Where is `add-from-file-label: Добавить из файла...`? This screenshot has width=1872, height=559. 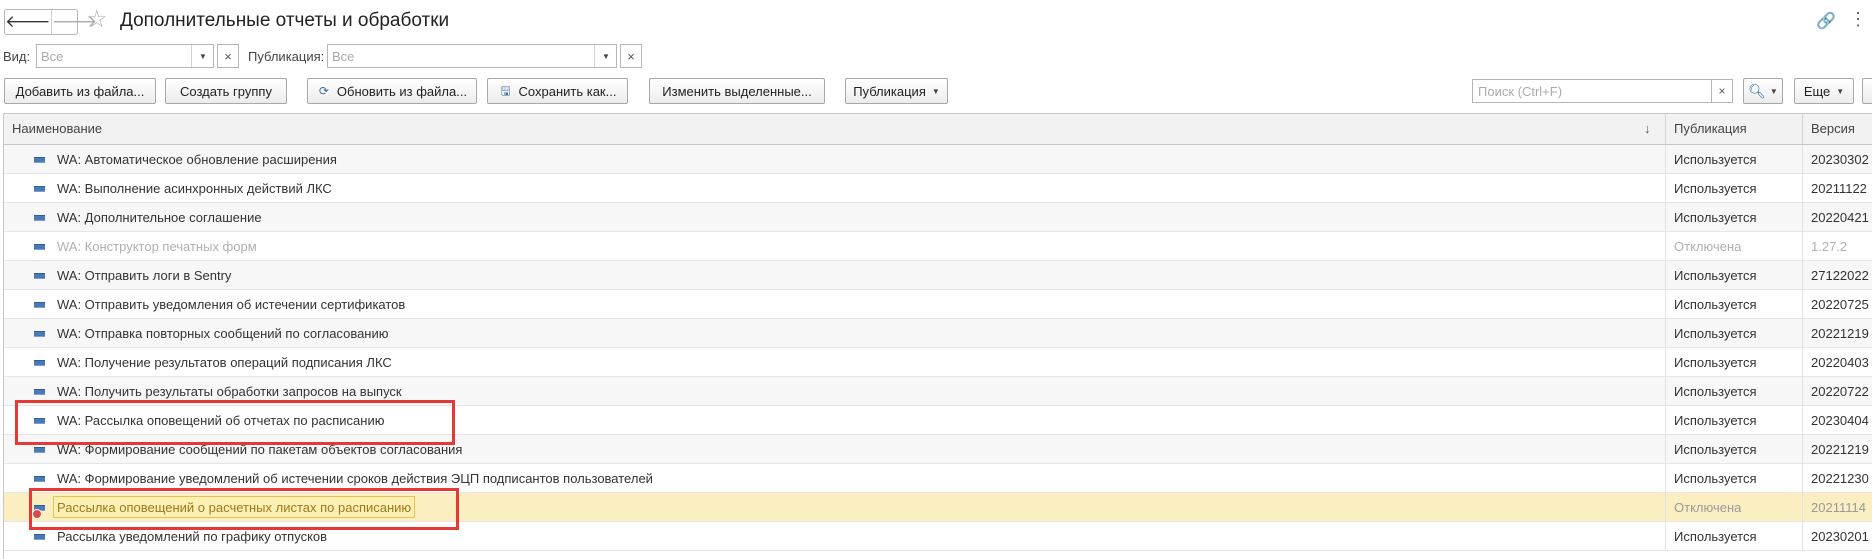 add-from-file-label: Добавить из файла... is located at coordinates (80, 91).